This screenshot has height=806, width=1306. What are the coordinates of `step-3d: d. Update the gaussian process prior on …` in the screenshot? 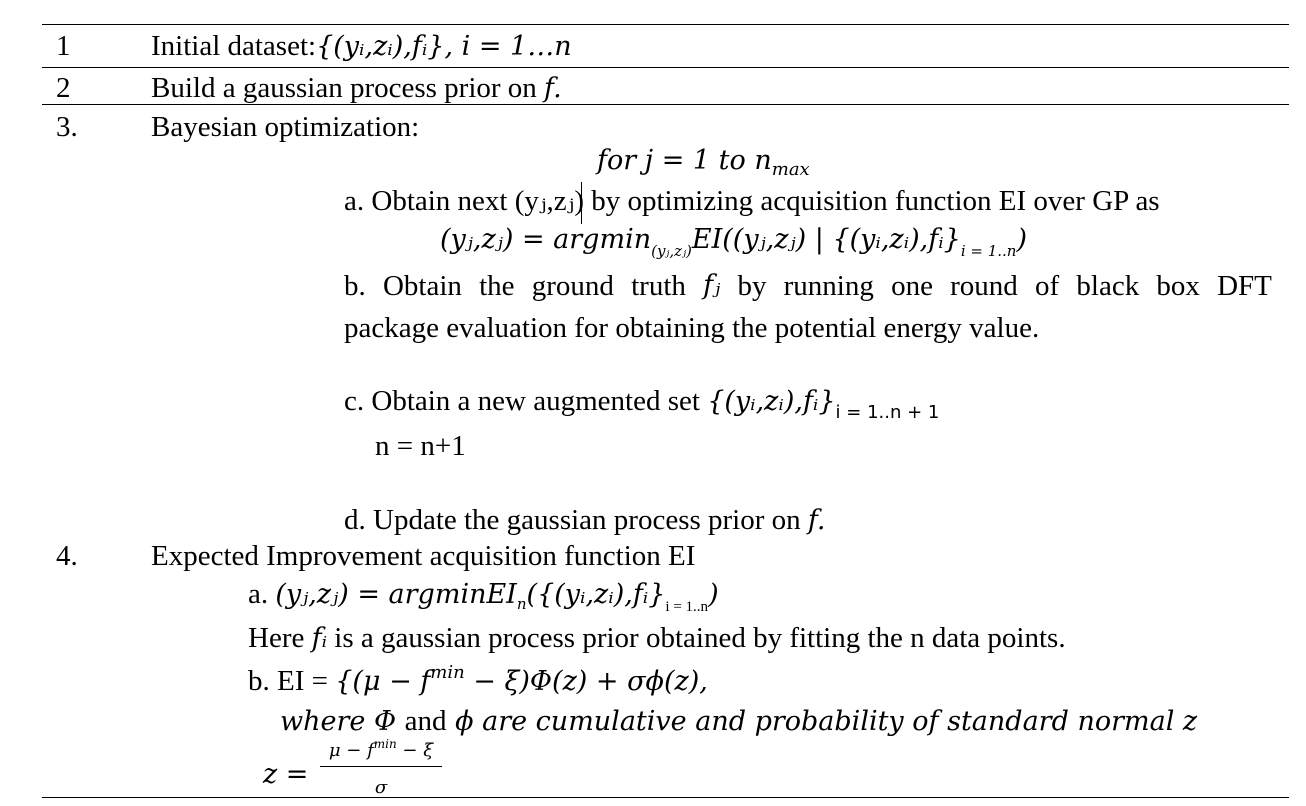 It's located at (585, 520).